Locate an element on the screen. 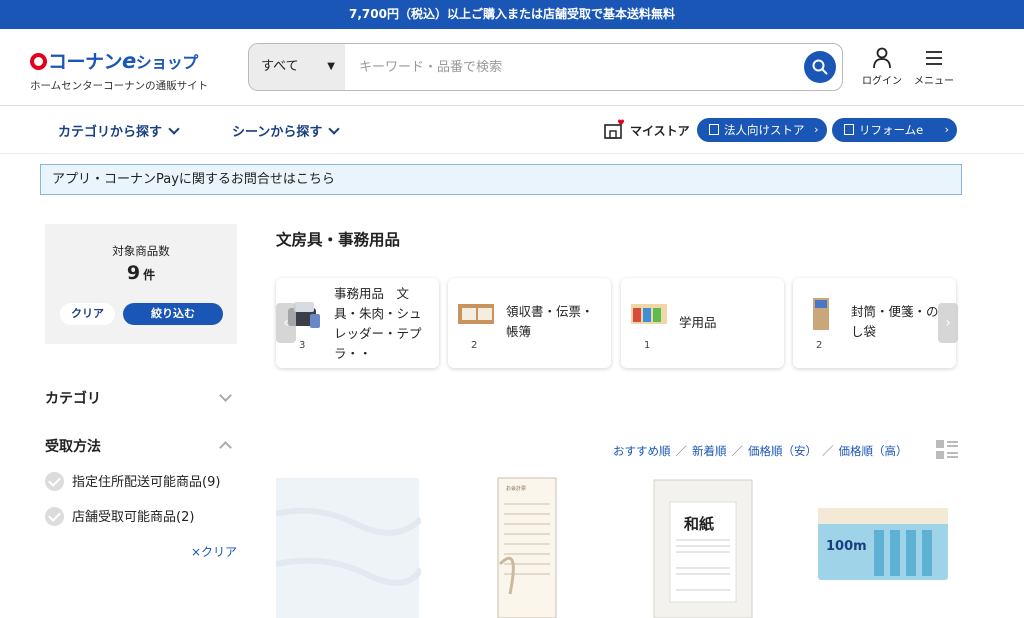 The height and width of the screenshot is (618, 1024). category-card: 3 事務用品 文具・朱肉・シュレッダー・テプラ・・ is located at coordinates (357, 323).